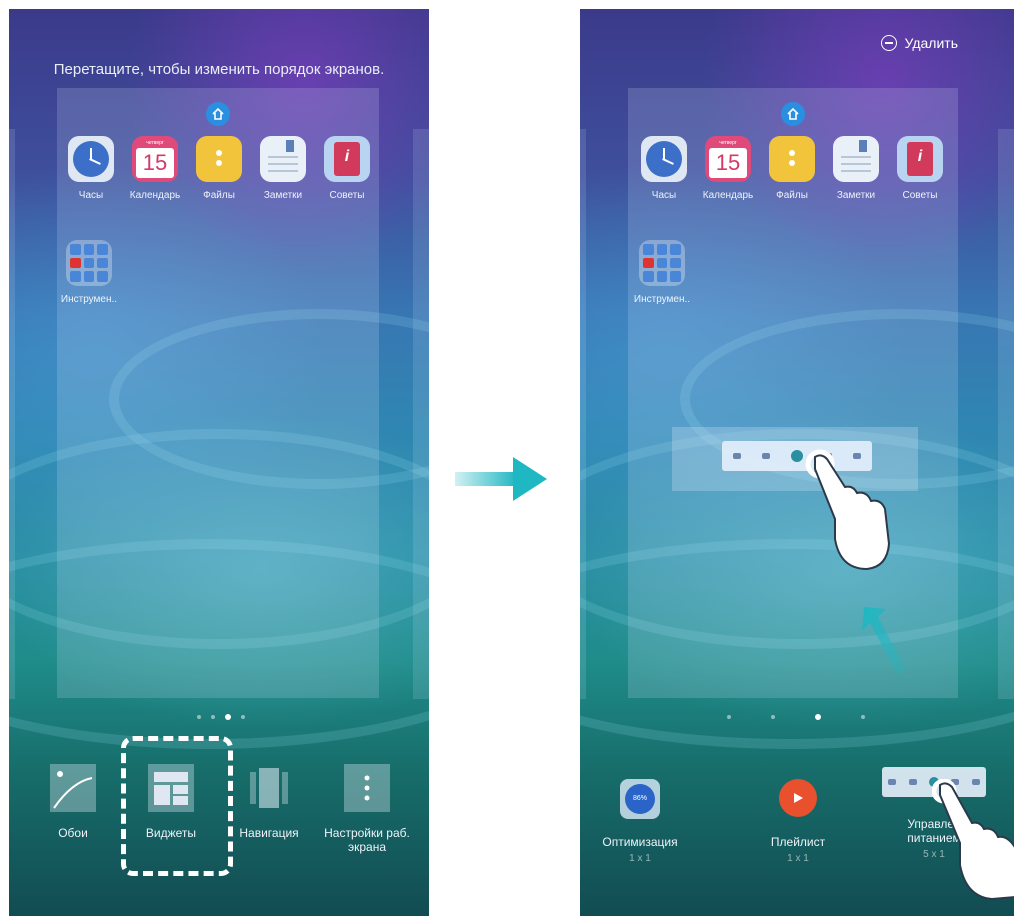 This screenshot has height=916, width=1022. What do you see at coordinates (931, 43) in the screenshot?
I see `delete-label: Удалить` at bounding box center [931, 43].